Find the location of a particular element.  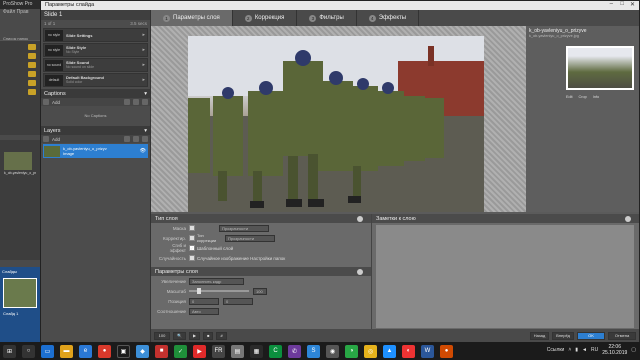

tab-correction: 2 Коррекция is located at coordinates (265, 18).